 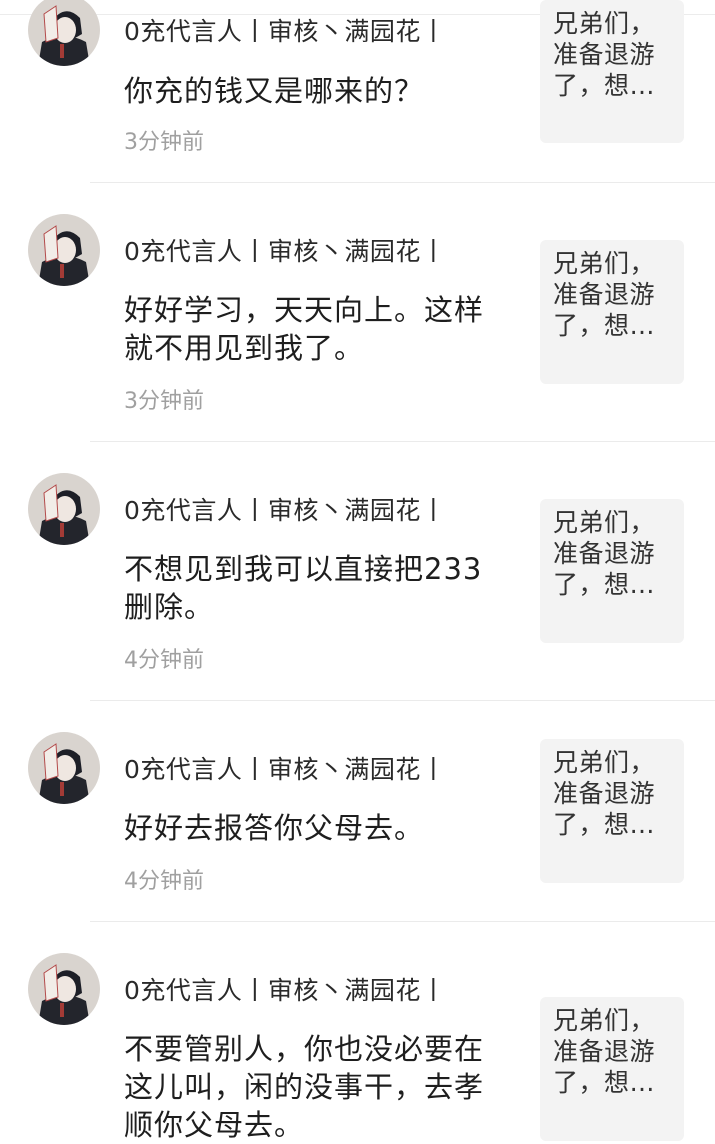 What do you see at coordinates (304, 329) in the screenshot?
I see `comment-text: 好好学习，天天向上。这样就不用见到我了。` at bounding box center [304, 329].